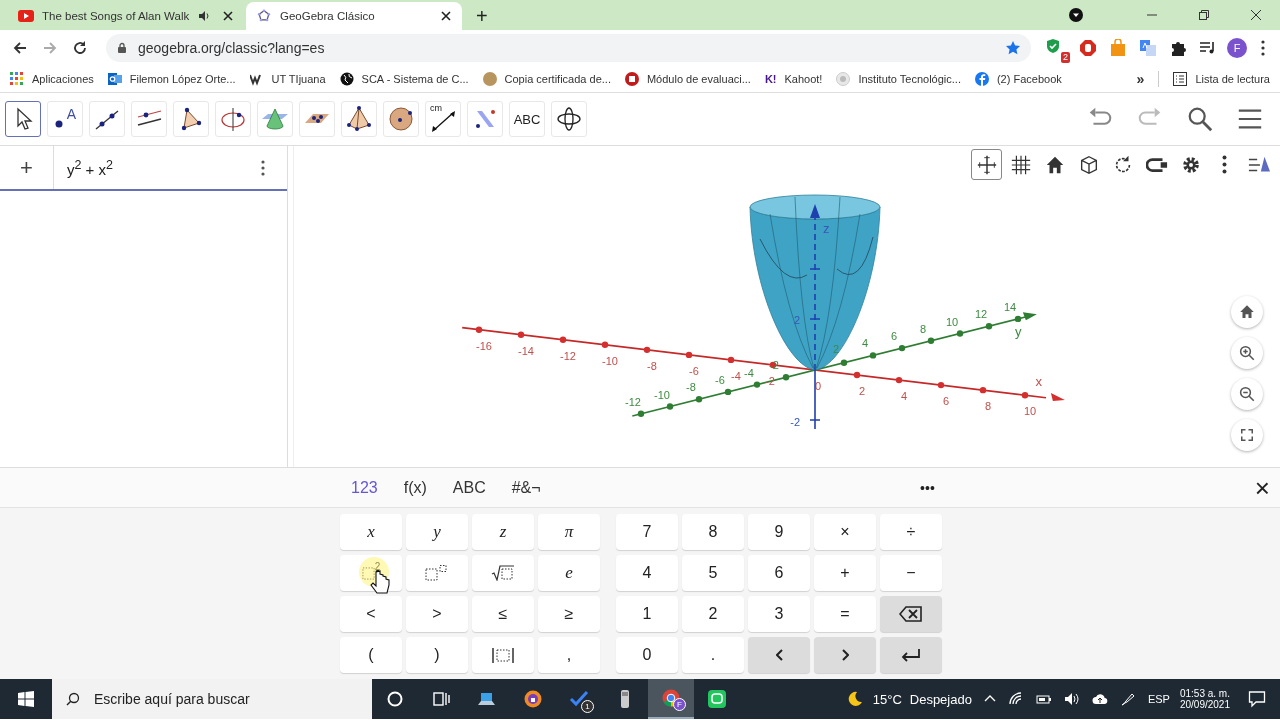 The width and height of the screenshot is (1280, 720). I want to click on profile-avatar: F, so click(1237, 47).